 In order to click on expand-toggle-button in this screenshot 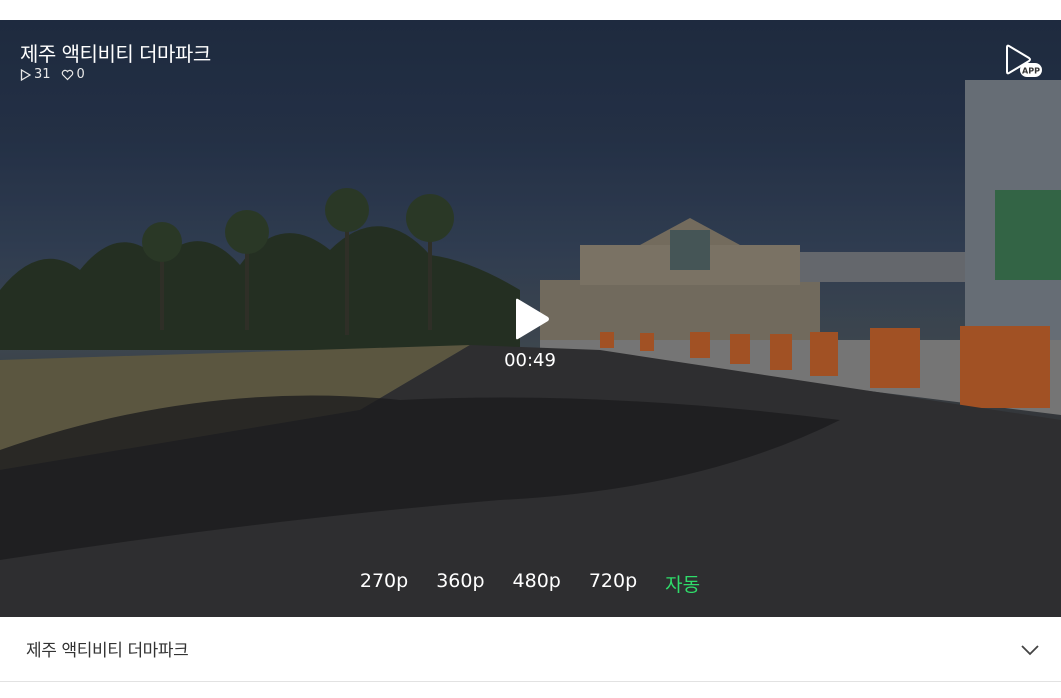, I will do `click(1030, 650)`.